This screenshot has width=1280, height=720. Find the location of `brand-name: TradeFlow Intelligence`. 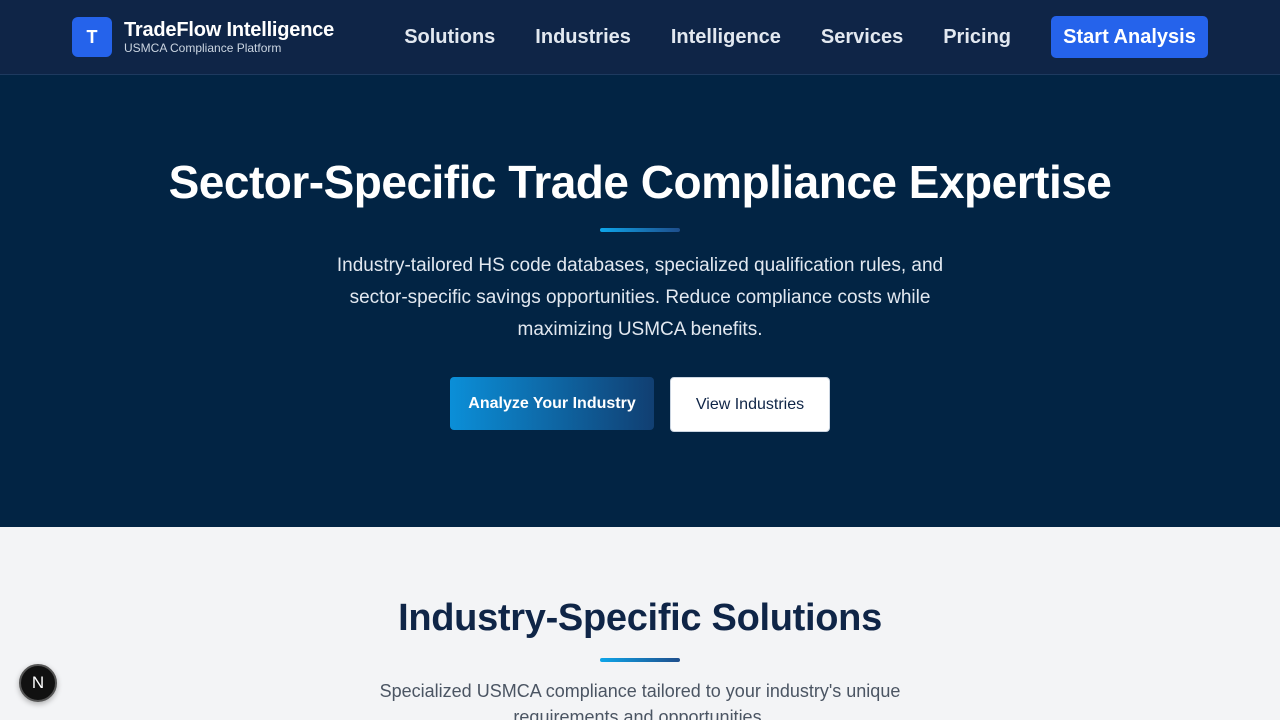

brand-name: TradeFlow Intelligence is located at coordinates (229, 29).